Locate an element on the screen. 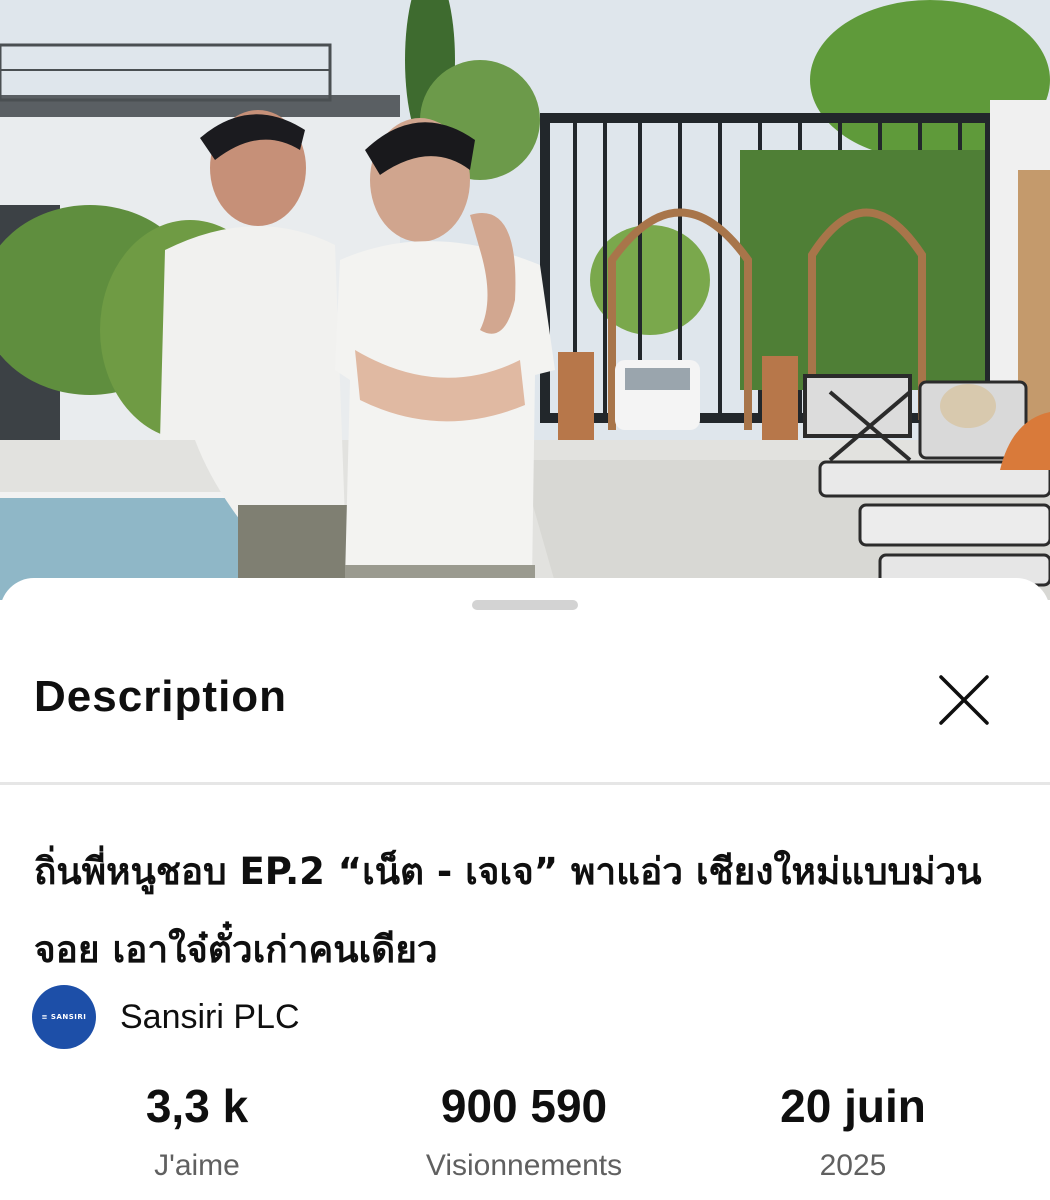 The image size is (1050, 1200). likes-label: J'aime is located at coordinates (197, 1165).